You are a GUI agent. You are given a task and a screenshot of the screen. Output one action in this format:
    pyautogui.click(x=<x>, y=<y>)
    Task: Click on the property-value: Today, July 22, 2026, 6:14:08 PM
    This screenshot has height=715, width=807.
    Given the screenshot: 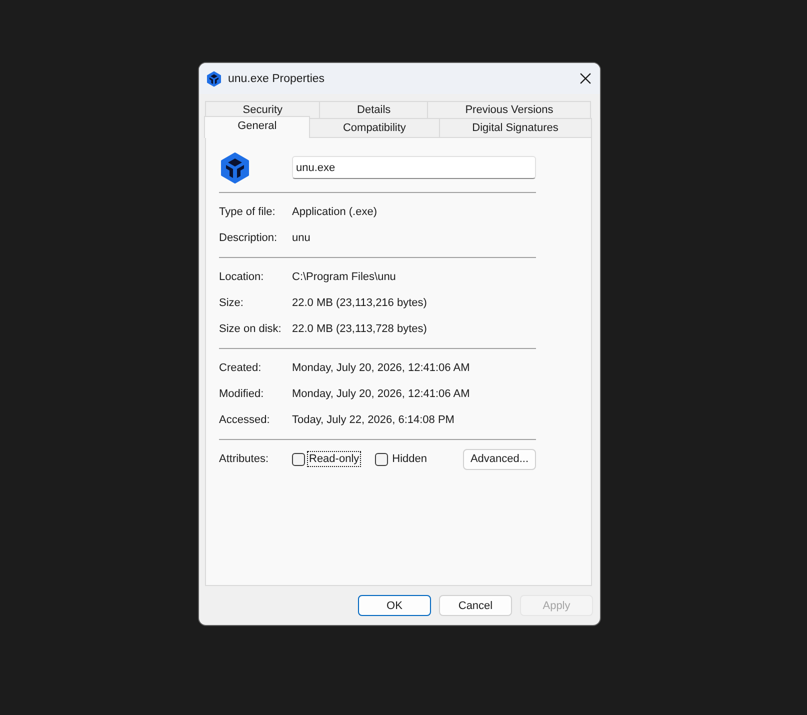 What is the action you would take?
    pyautogui.click(x=373, y=420)
    